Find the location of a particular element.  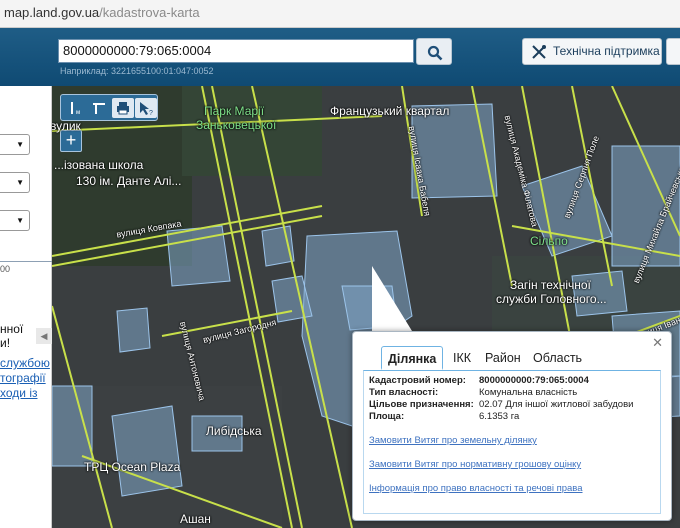

map-label: ТРЦ Ocean Plaza is located at coordinates (132, 467).